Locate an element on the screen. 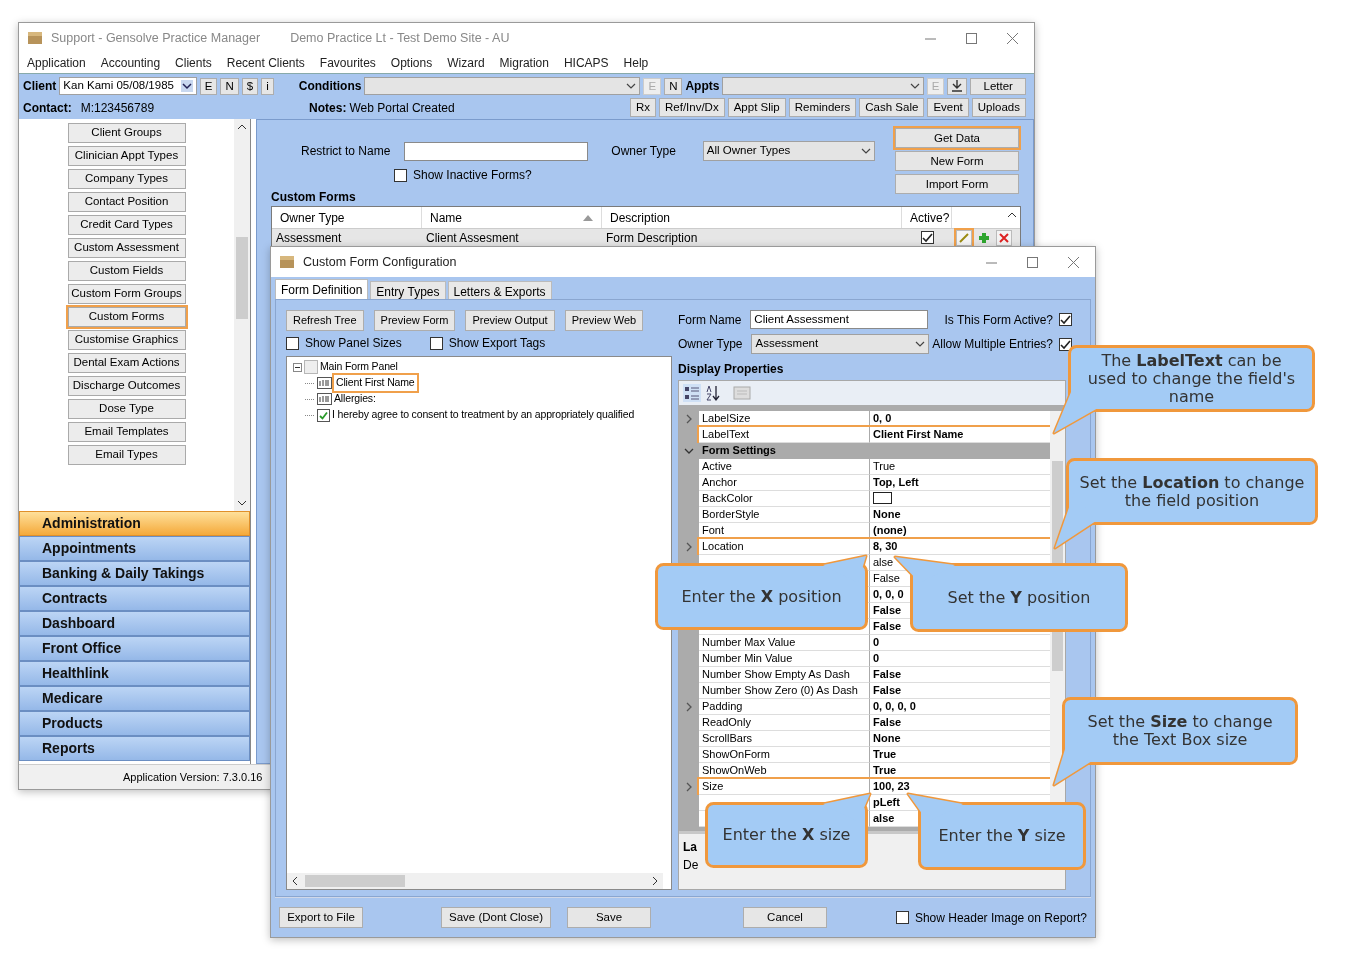 The image size is (1346, 956). property-name: LabelSize is located at coordinates (726, 418).